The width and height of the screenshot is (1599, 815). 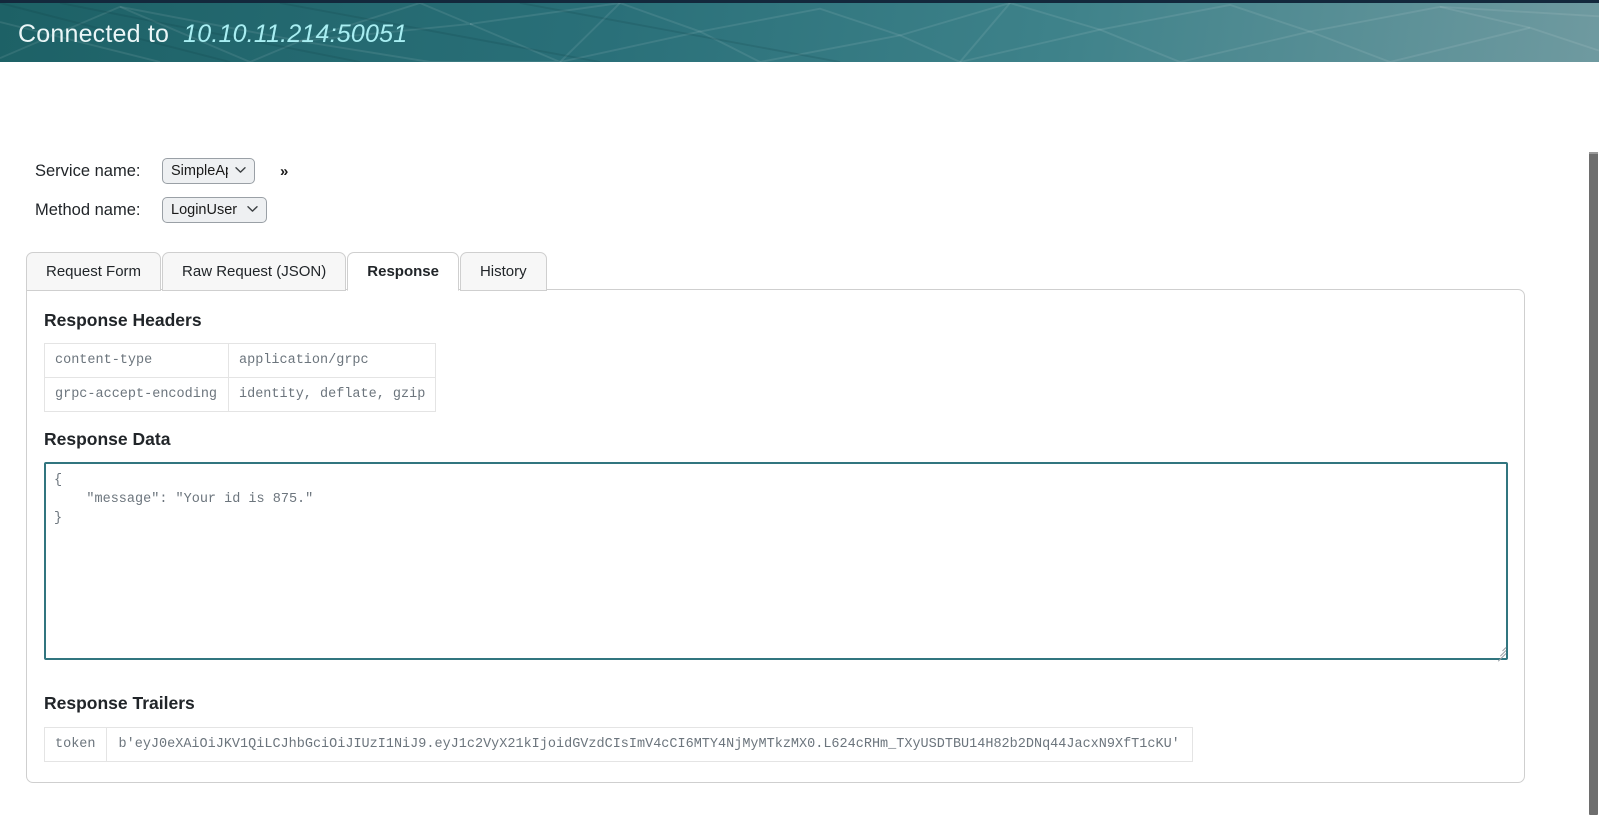 What do you see at coordinates (107, 439) in the screenshot?
I see `response-data-title: Response Data` at bounding box center [107, 439].